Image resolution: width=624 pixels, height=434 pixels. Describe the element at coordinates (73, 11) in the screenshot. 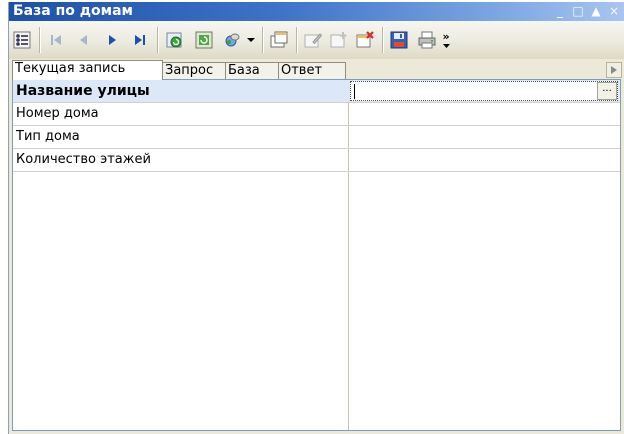

I see `window-title: База по домам` at that location.